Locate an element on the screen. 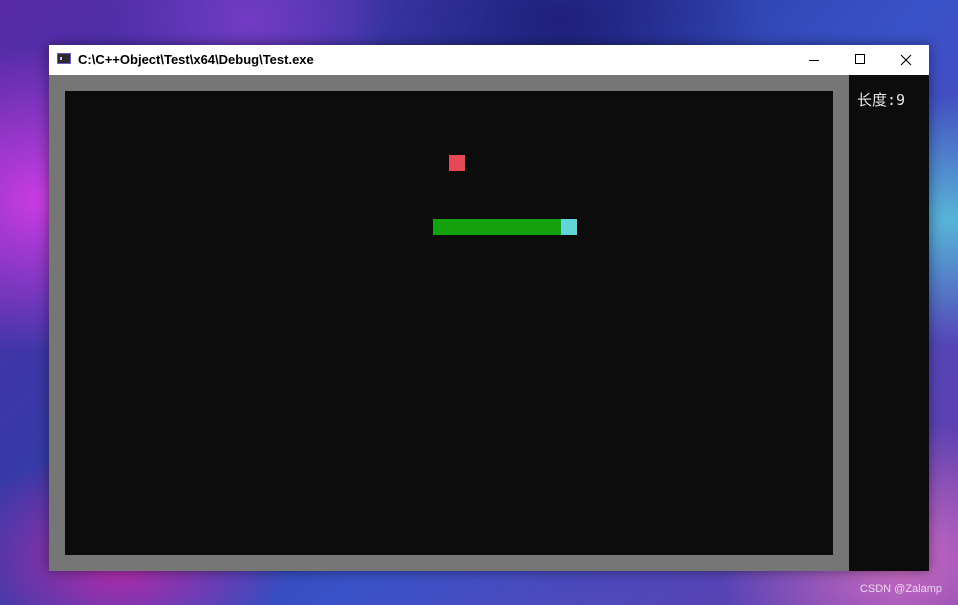 The width and height of the screenshot is (958, 605). console-app-icon is located at coordinates (64, 58).